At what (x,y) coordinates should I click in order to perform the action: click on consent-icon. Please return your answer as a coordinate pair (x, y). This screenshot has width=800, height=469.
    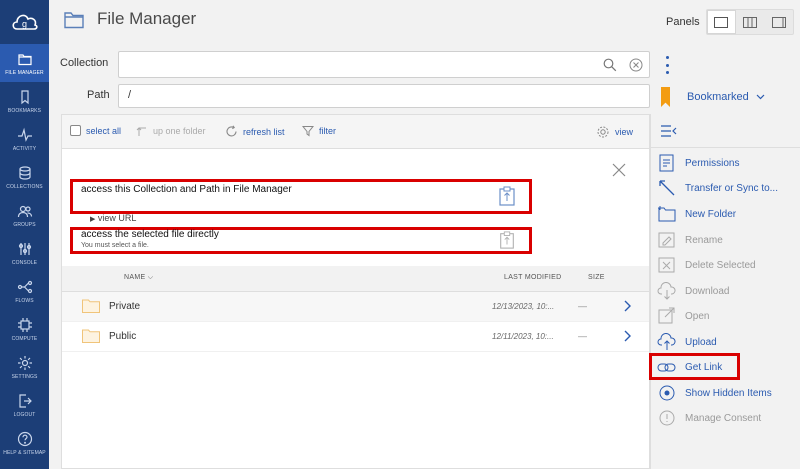
    Looking at the image, I should click on (667, 418).